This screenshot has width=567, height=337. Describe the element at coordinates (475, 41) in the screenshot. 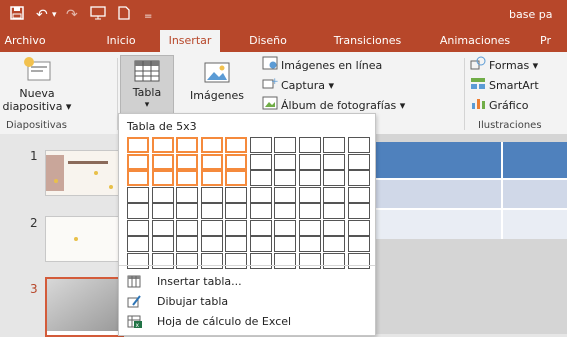

I see `tab-animaciones: Animaciones` at that location.